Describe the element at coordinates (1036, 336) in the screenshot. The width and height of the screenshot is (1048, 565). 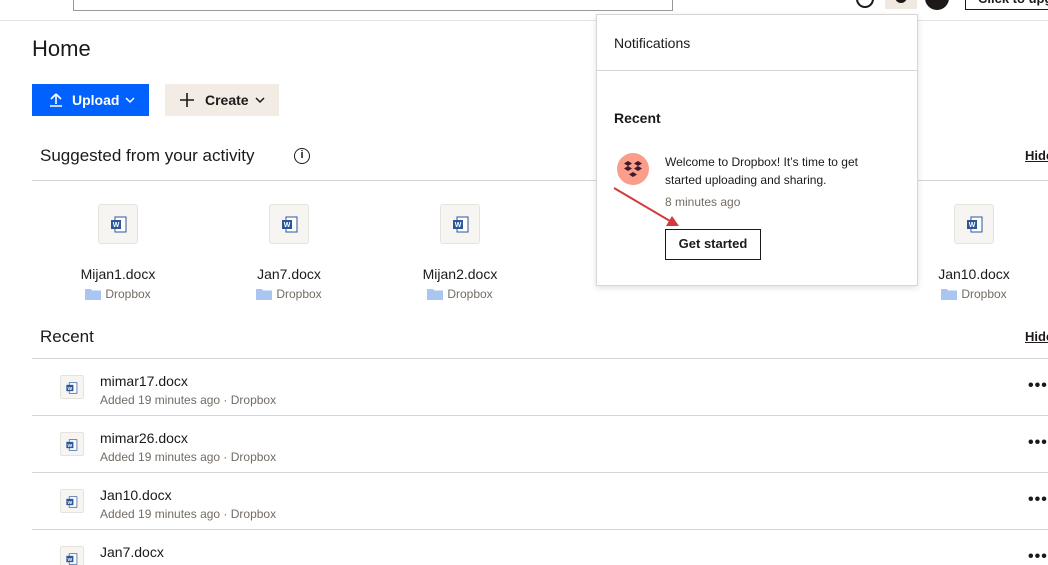
I see `hide-recent-link: Hide` at that location.